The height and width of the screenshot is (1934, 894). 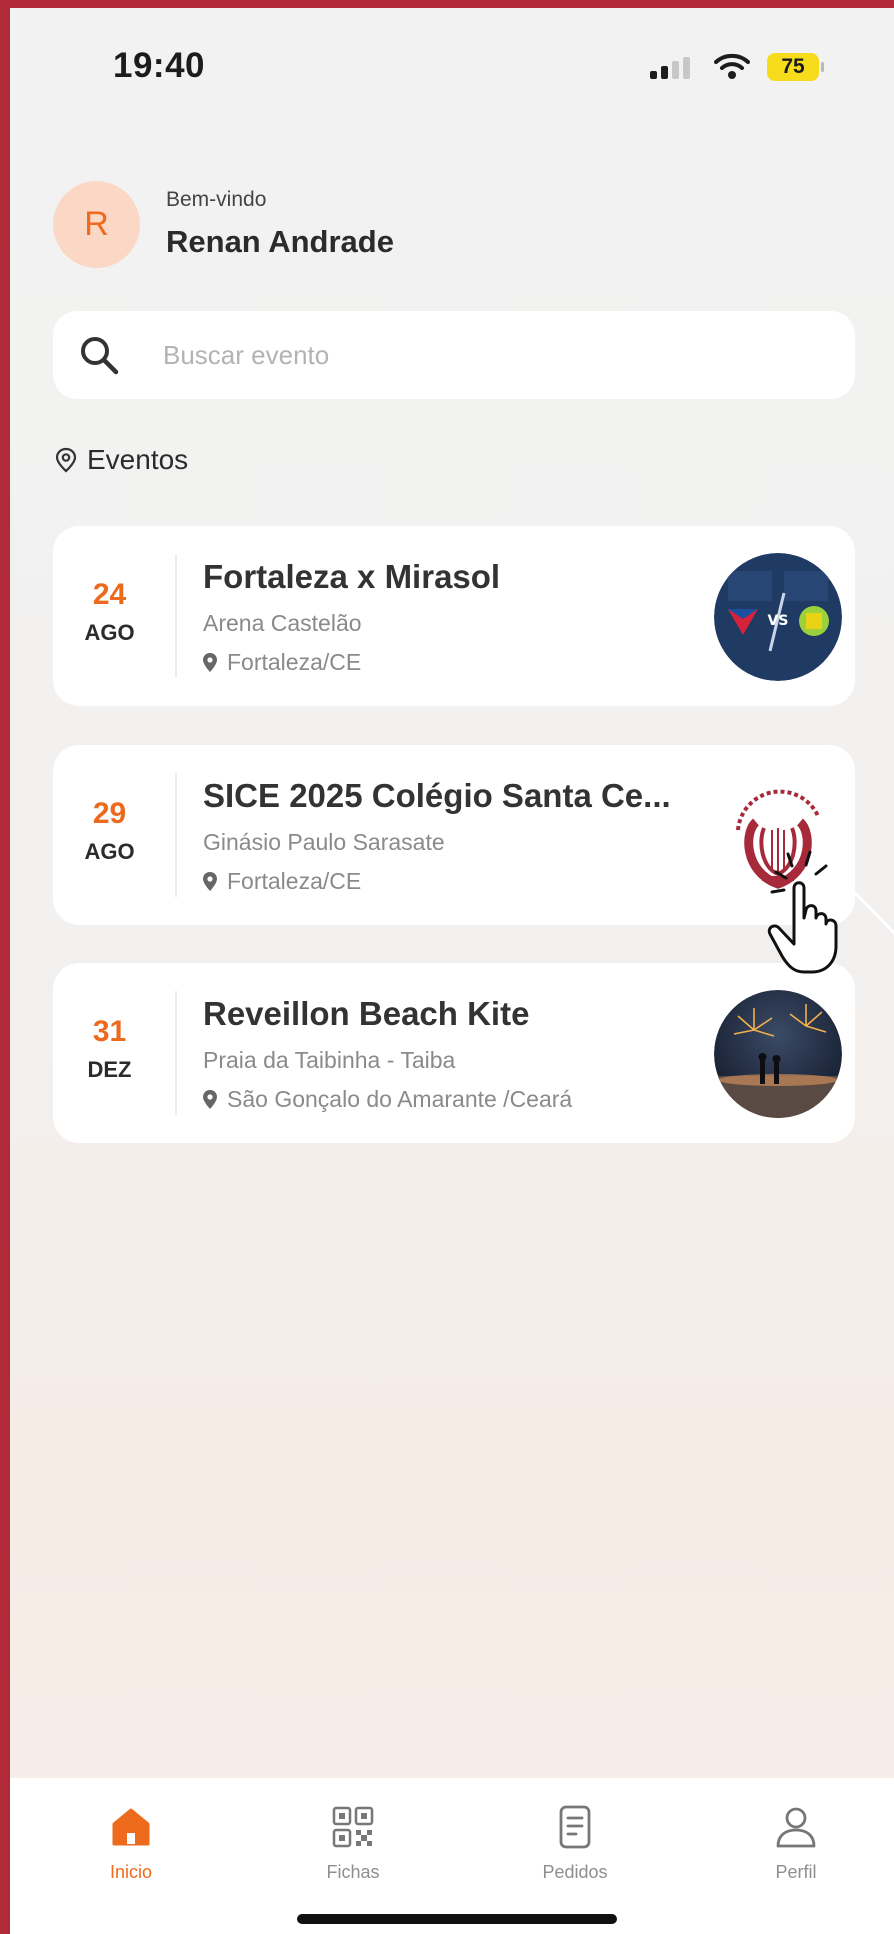 I want to click on location-pin-icon, so click(x=66, y=460).